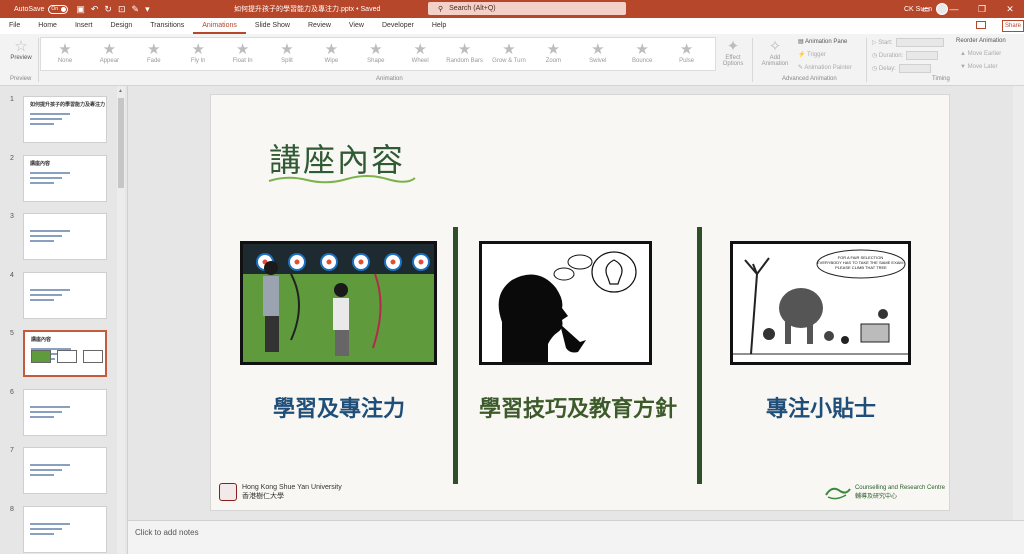 The height and width of the screenshot is (554, 1024). Describe the element at coordinates (198, 52) in the screenshot. I see `animation-fly-in: ★ Fly In` at that location.